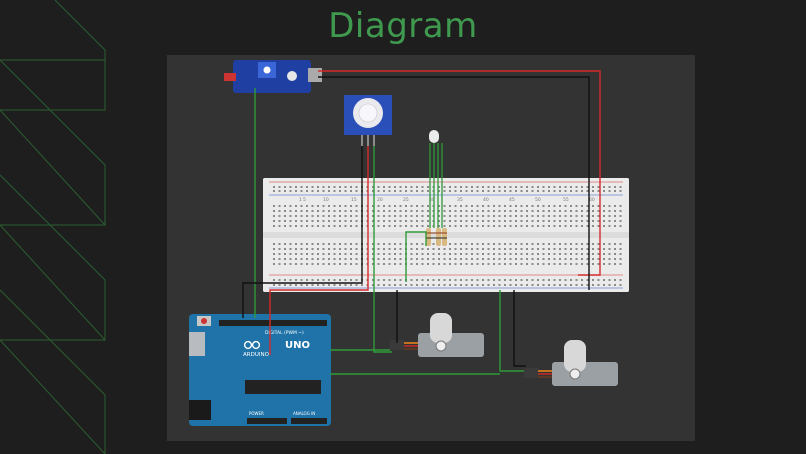 Image resolution: width=806 pixels, height=454 pixels. What do you see at coordinates (230, 77) in the screenshot?
I see `sensor-led-icon` at bounding box center [230, 77].